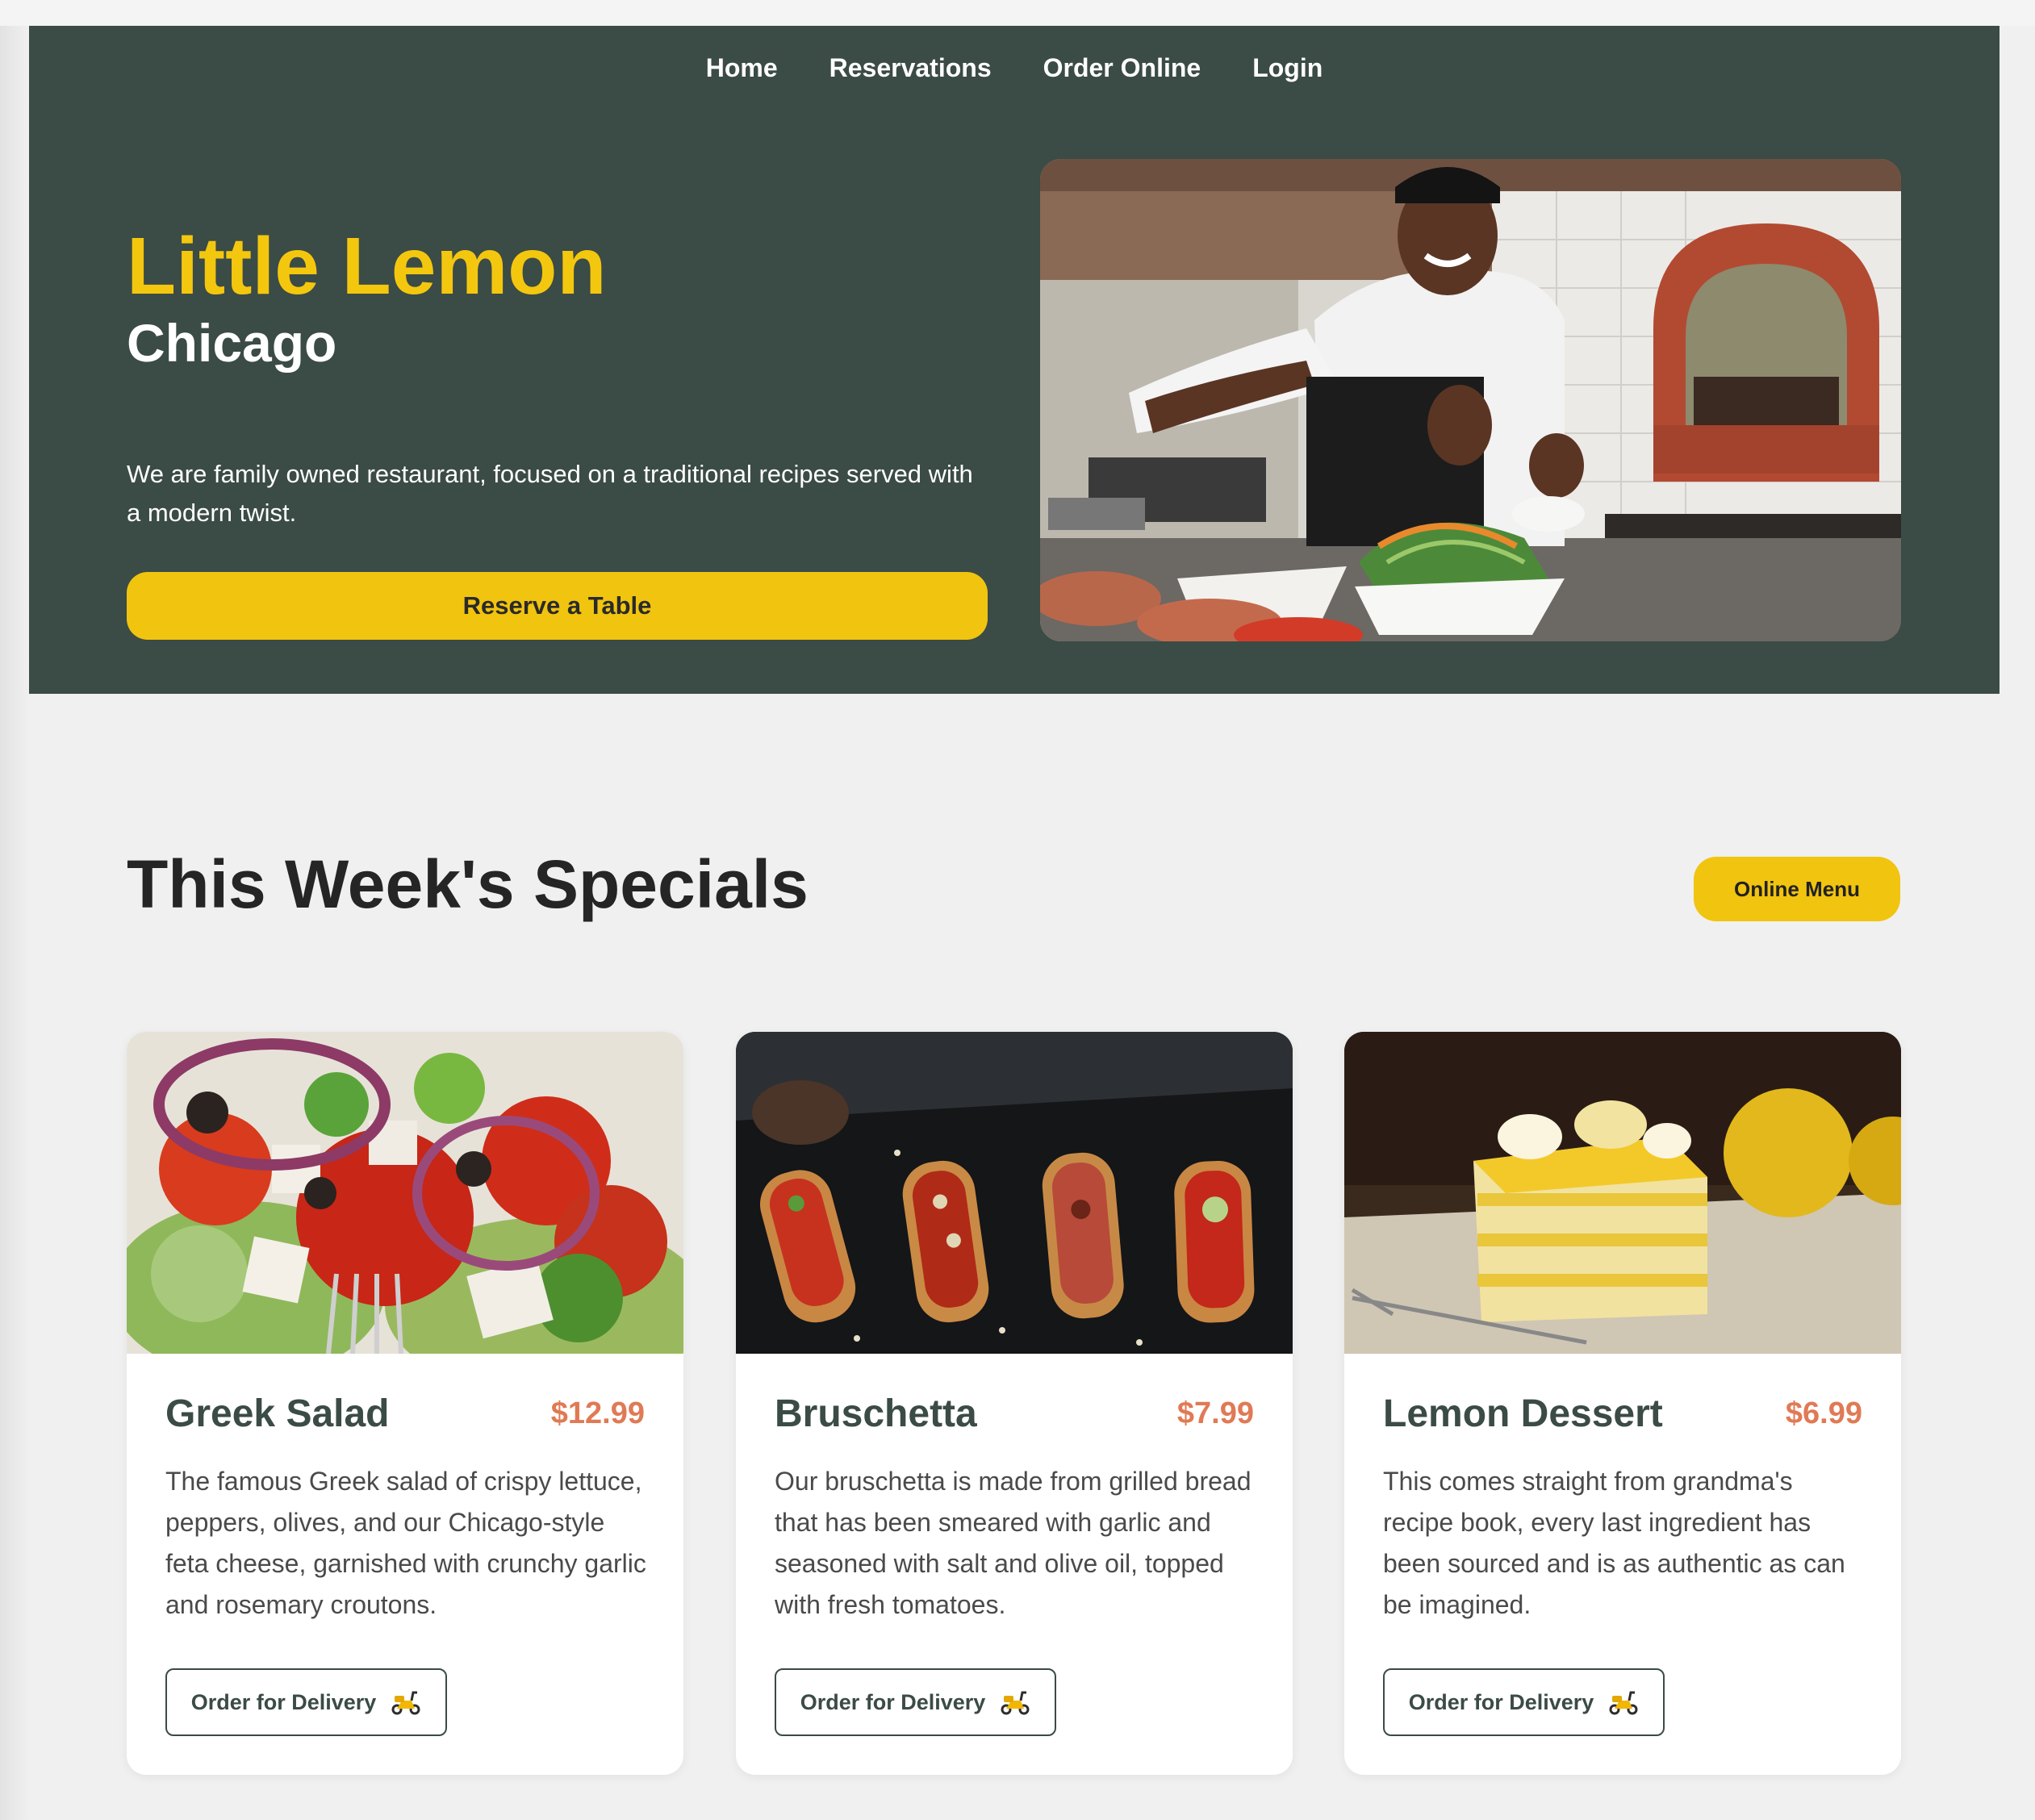 Image resolution: width=2035 pixels, height=1820 pixels. Describe the element at coordinates (1623, 1193) in the screenshot. I see `lemon-dessert-image` at that location.